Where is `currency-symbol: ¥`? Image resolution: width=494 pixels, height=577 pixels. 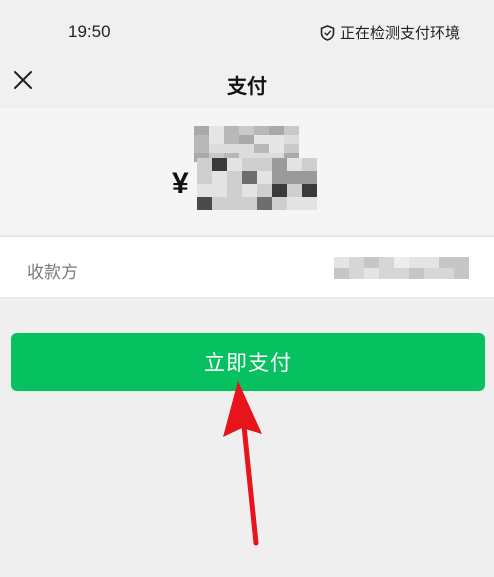 currency-symbol: ¥ is located at coordinates (180, 183).